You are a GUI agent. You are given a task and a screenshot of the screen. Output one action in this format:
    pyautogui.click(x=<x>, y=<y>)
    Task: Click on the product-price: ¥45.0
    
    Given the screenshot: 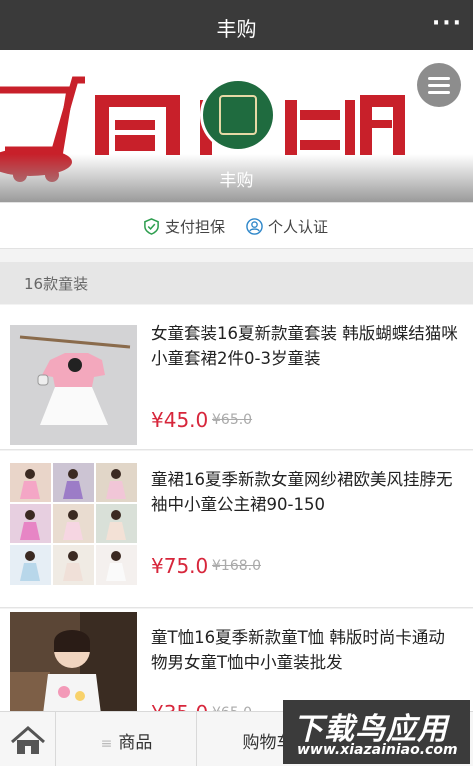 What is the action you would take?
    pyautogui.click(x=180, y=420)
    